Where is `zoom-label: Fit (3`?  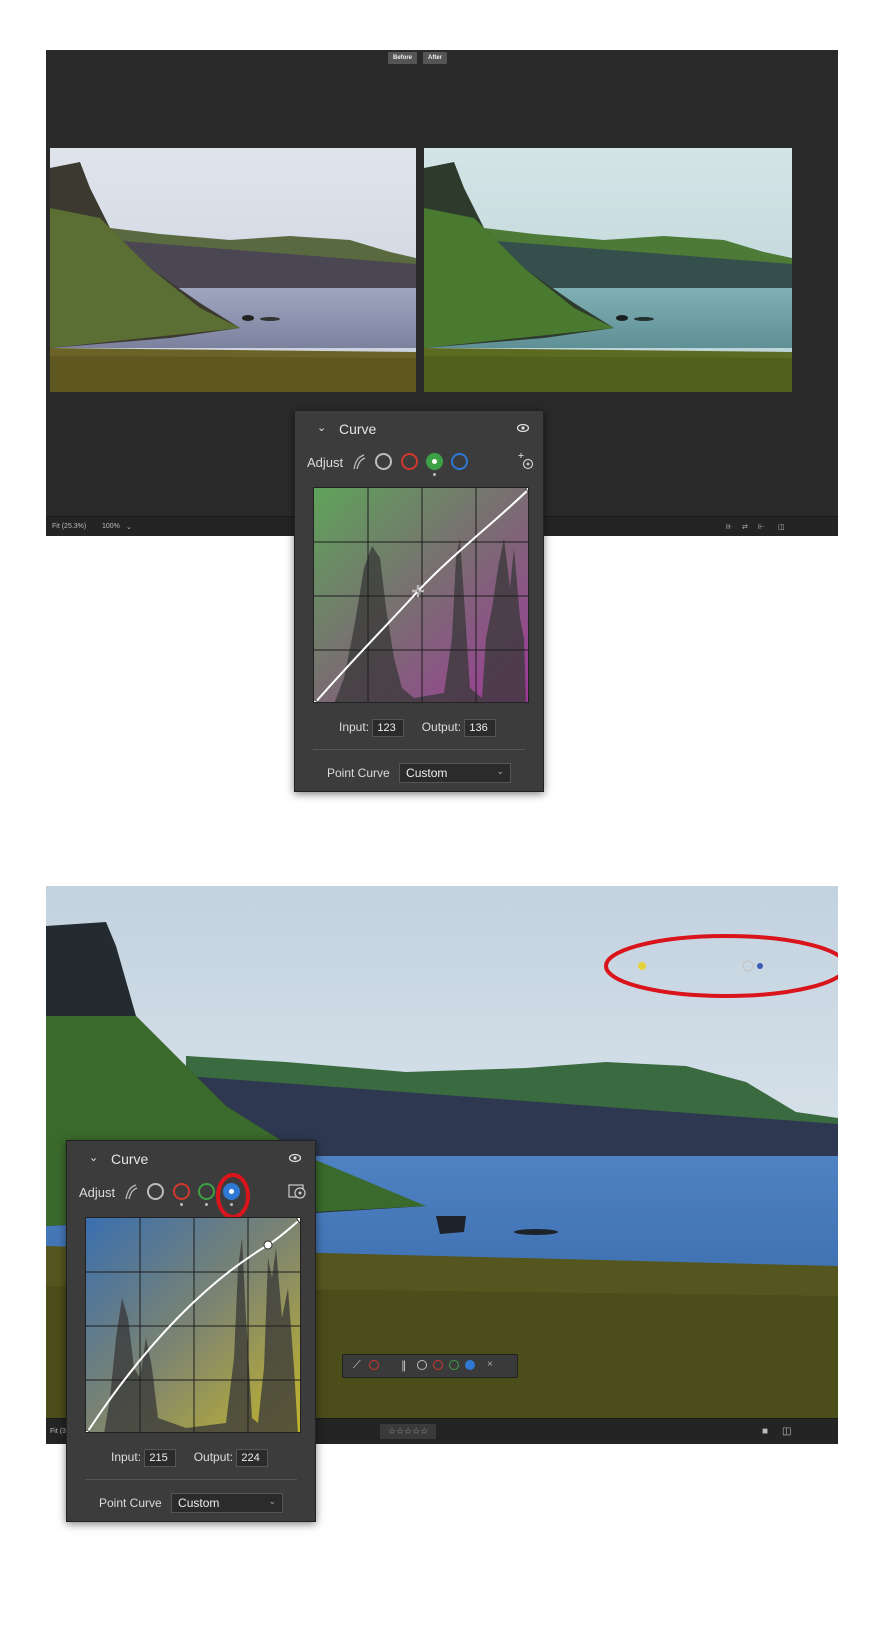
zoom-label: Fit (3 is located at coordinates (58, 1431).